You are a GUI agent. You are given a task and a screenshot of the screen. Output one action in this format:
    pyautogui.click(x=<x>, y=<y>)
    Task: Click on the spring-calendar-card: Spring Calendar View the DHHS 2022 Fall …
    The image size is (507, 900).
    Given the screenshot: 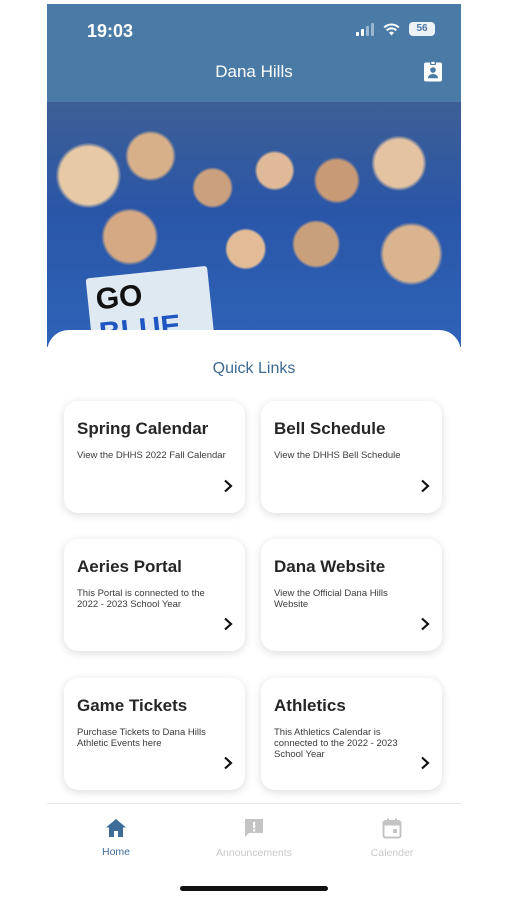 What is the action you would take?
    pyautogui.click(x=154, y=457)
    